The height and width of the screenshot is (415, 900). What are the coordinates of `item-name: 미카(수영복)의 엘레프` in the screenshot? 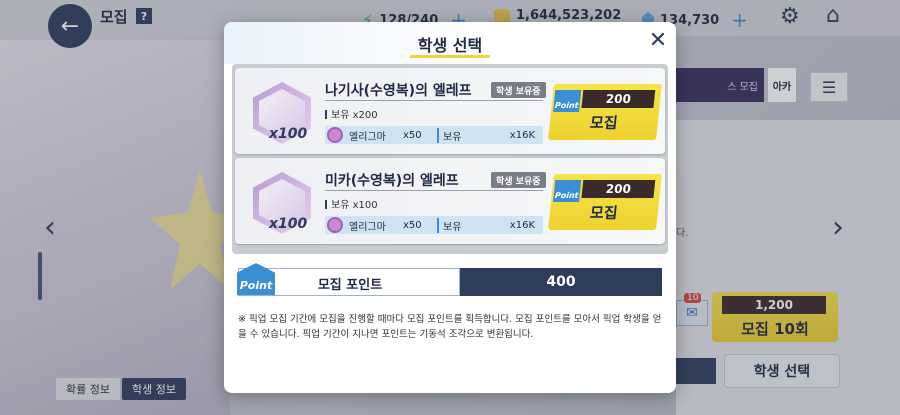 It's located at (392, 181).